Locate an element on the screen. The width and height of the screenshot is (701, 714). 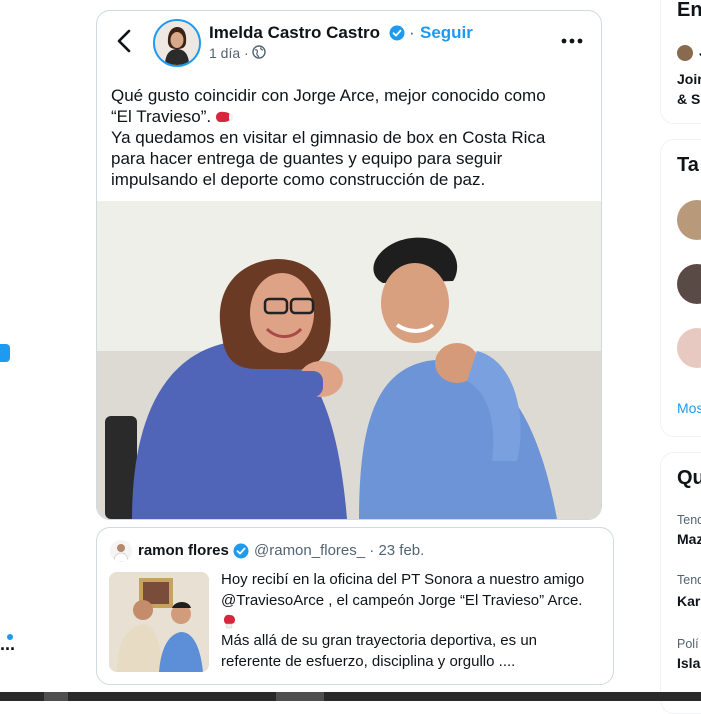
sidebar-event-line-2: & S is located at coordinates (688, 99).